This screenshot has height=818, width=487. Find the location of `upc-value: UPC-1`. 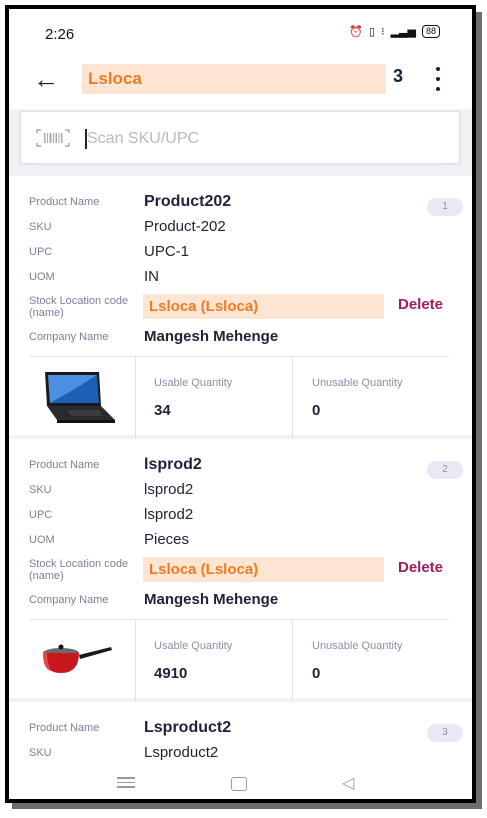

upc-value: UPC-1 is located at coordinates (167, 251).